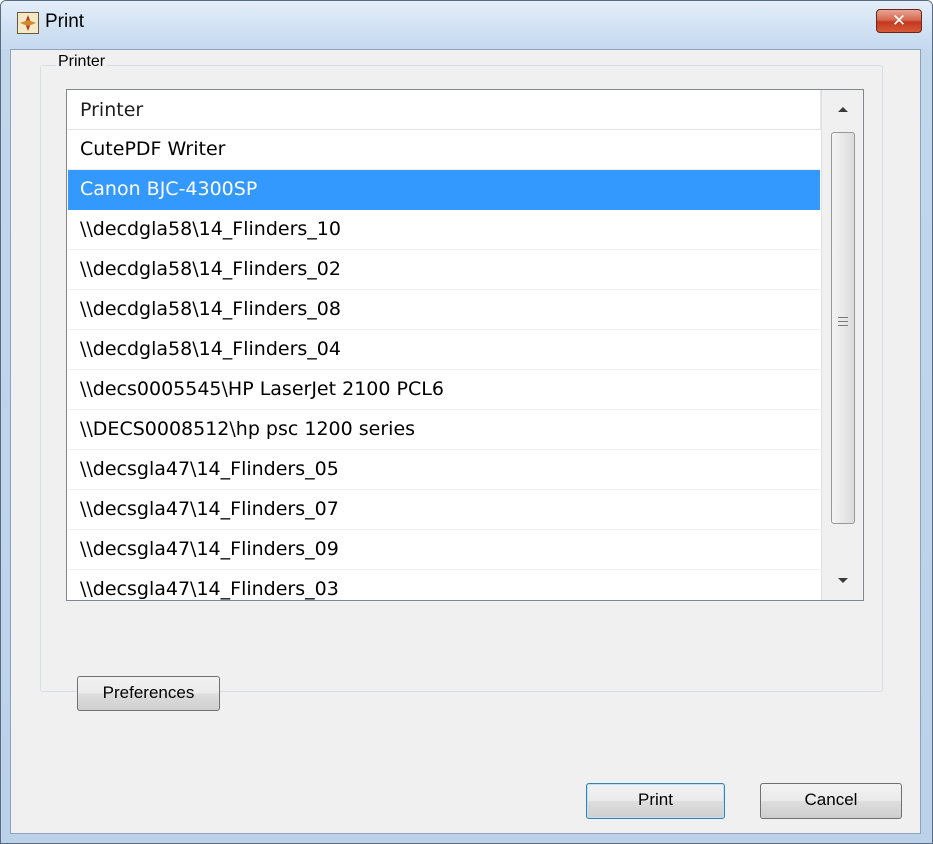 This screenshot has width=933, height=844. What do you see at coordinates (444, 510) in the screenshot?
I see `printer-list-item: \\decsgla47\14_Flinders_07` at bounding box center [444, 510].